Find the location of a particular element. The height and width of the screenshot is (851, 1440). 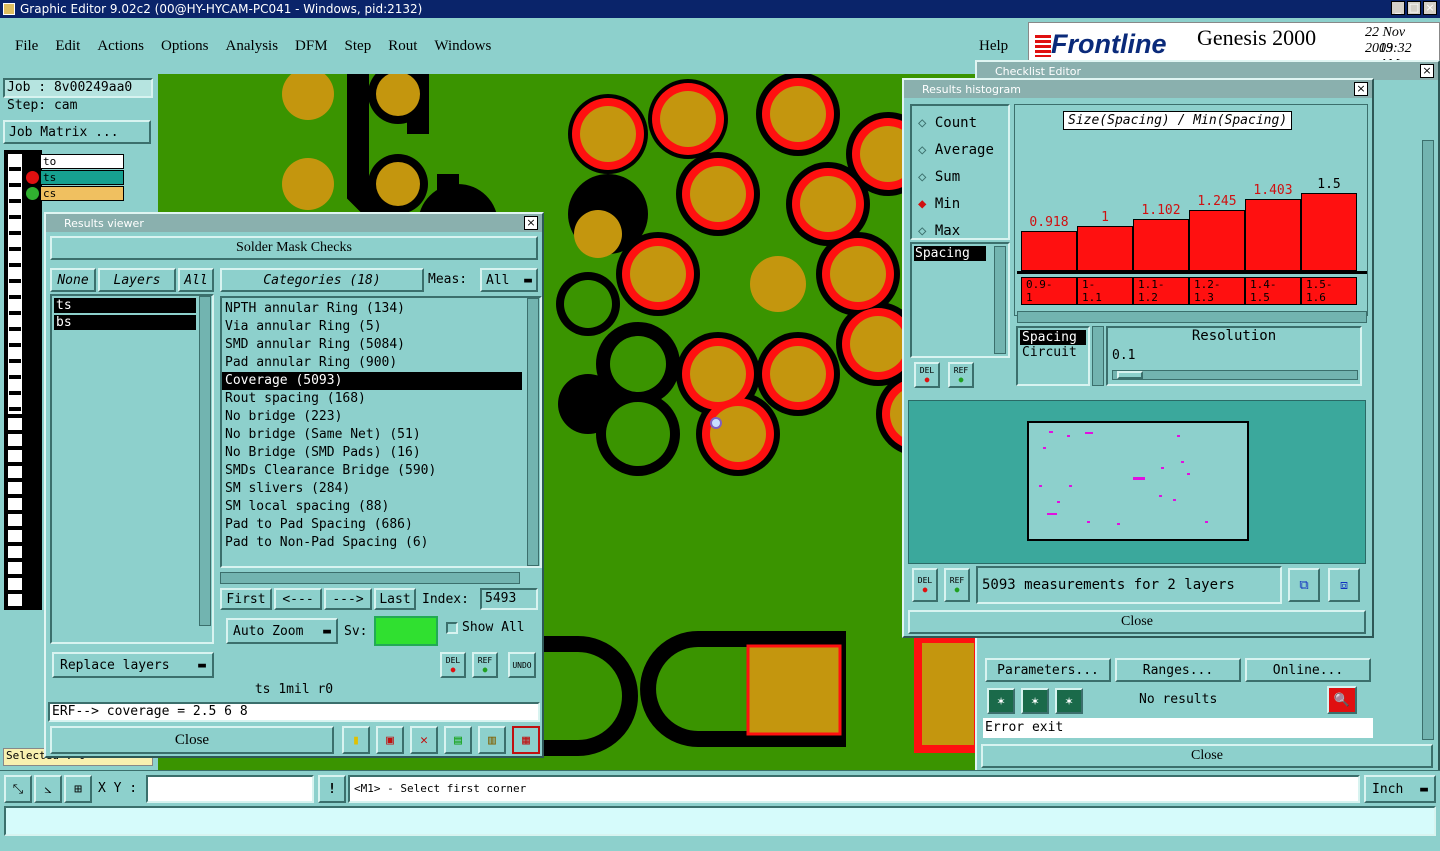

undo-button: UNDO is located at coordinates (522, 665).